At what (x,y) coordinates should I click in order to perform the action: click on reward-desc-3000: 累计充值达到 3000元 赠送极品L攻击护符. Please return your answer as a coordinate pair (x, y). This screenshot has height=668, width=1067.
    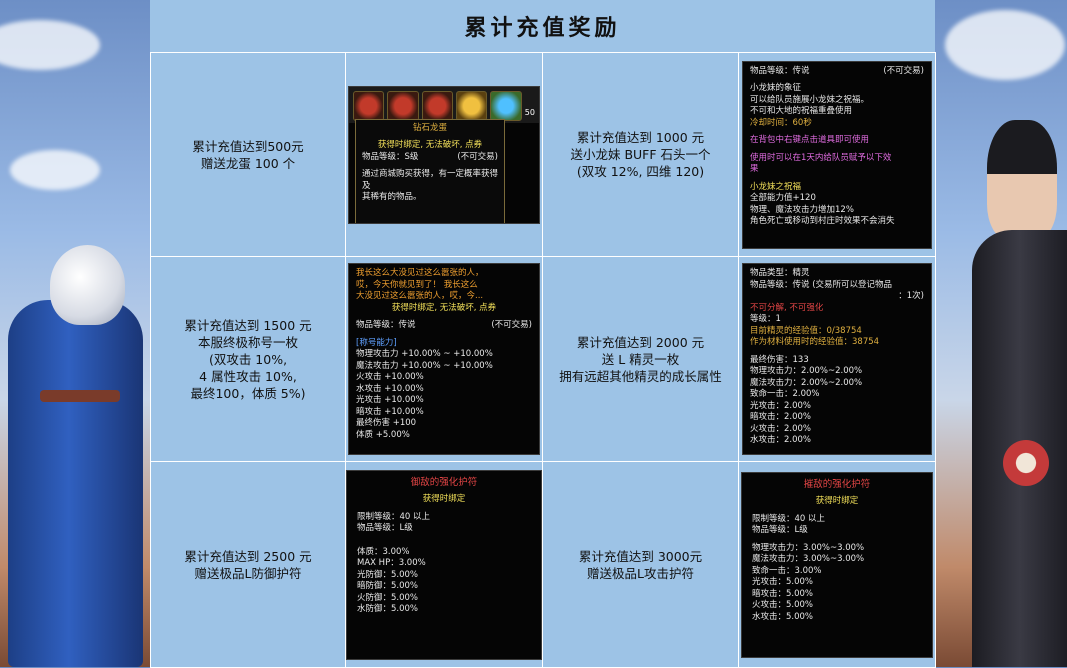
    Looking at the image, I should click on (640, 564).